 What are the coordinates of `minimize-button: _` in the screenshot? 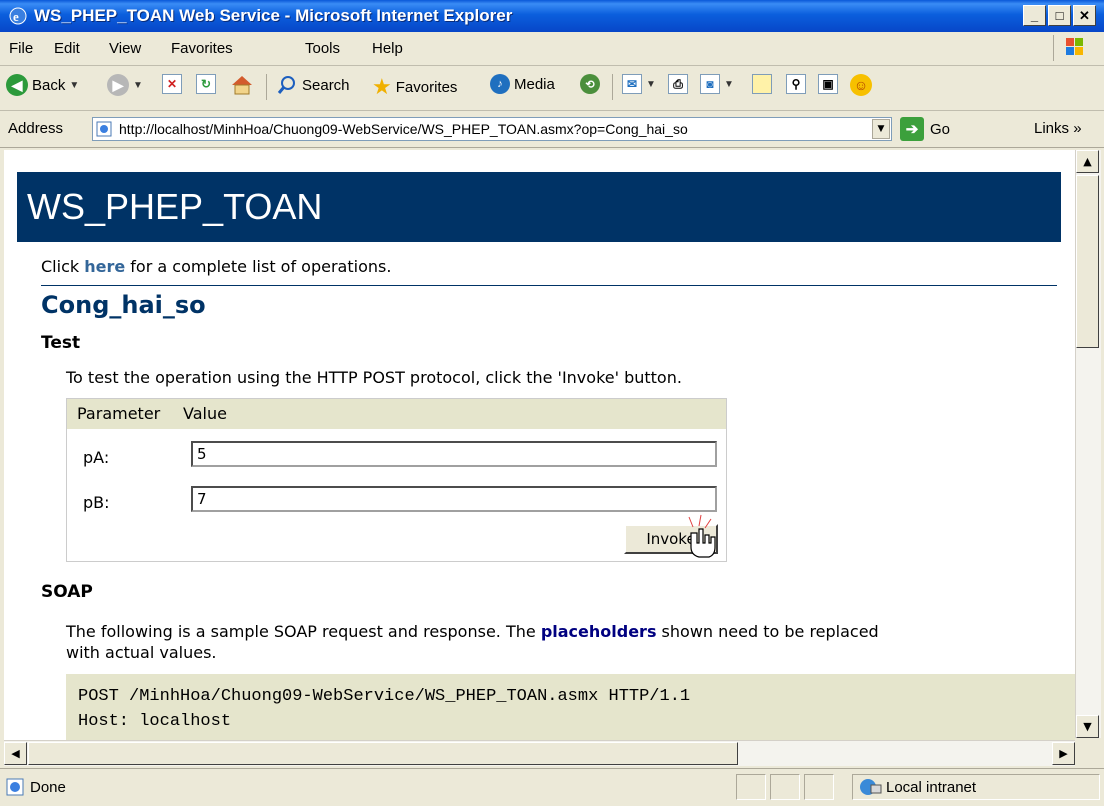 It's located at (1034, 15).